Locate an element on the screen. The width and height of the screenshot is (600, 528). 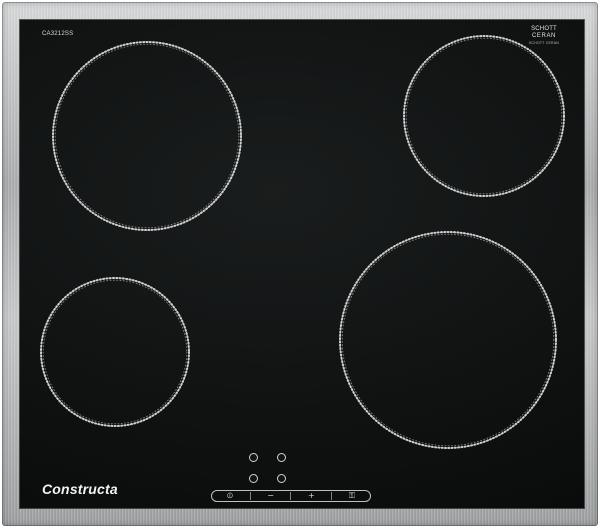
minus-icon: − is located at coordinates (270, 495).